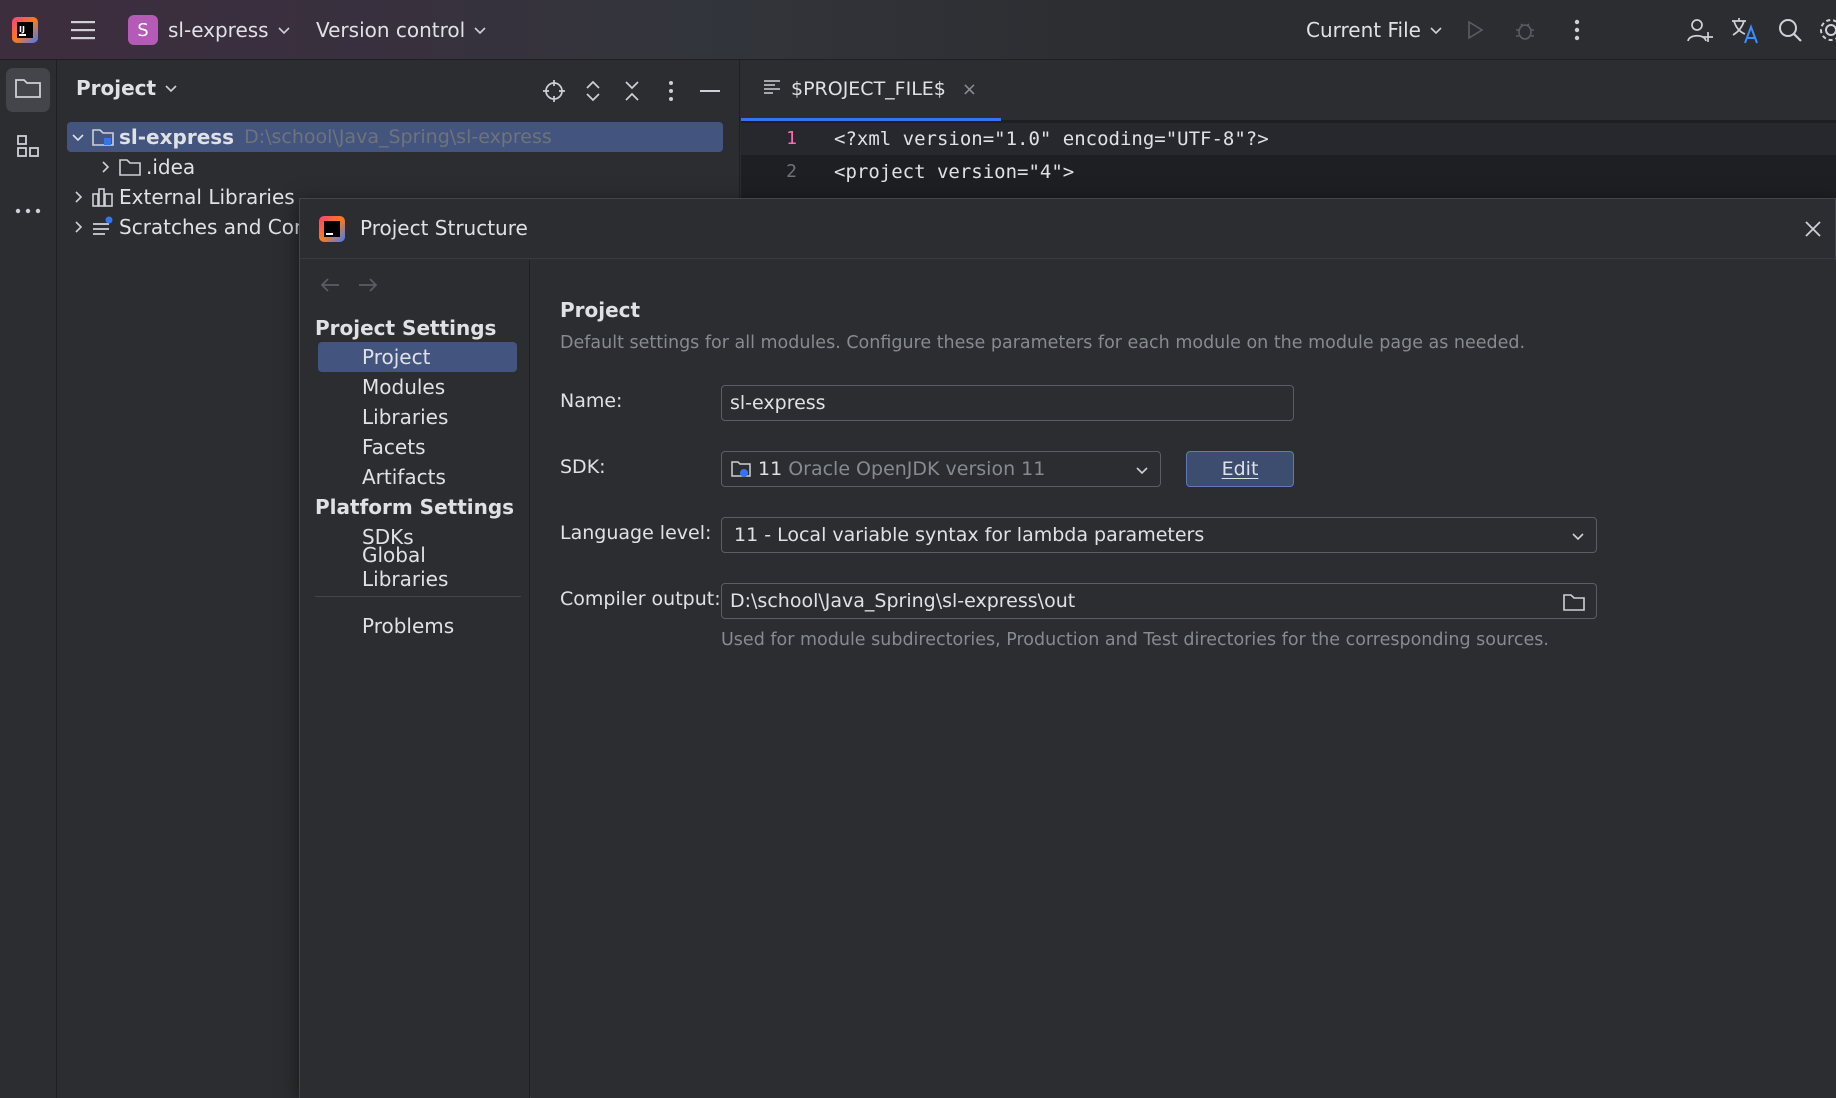  What do you see at coordinates (332, 229) in the screenshot?
I see `intellij-logo-icon` at bounding box center [332, 229].